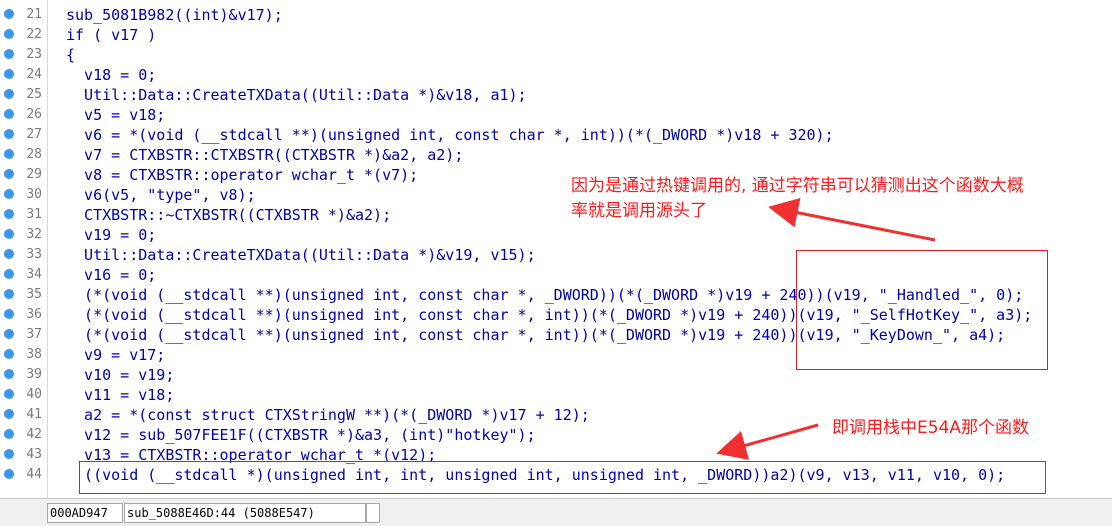 The height and width of the screenshot is (526, 1112). What do you see at coordinates (826, 328) in the screenshot?
I see `annotation-arrows` at bounding box center [826, 328].